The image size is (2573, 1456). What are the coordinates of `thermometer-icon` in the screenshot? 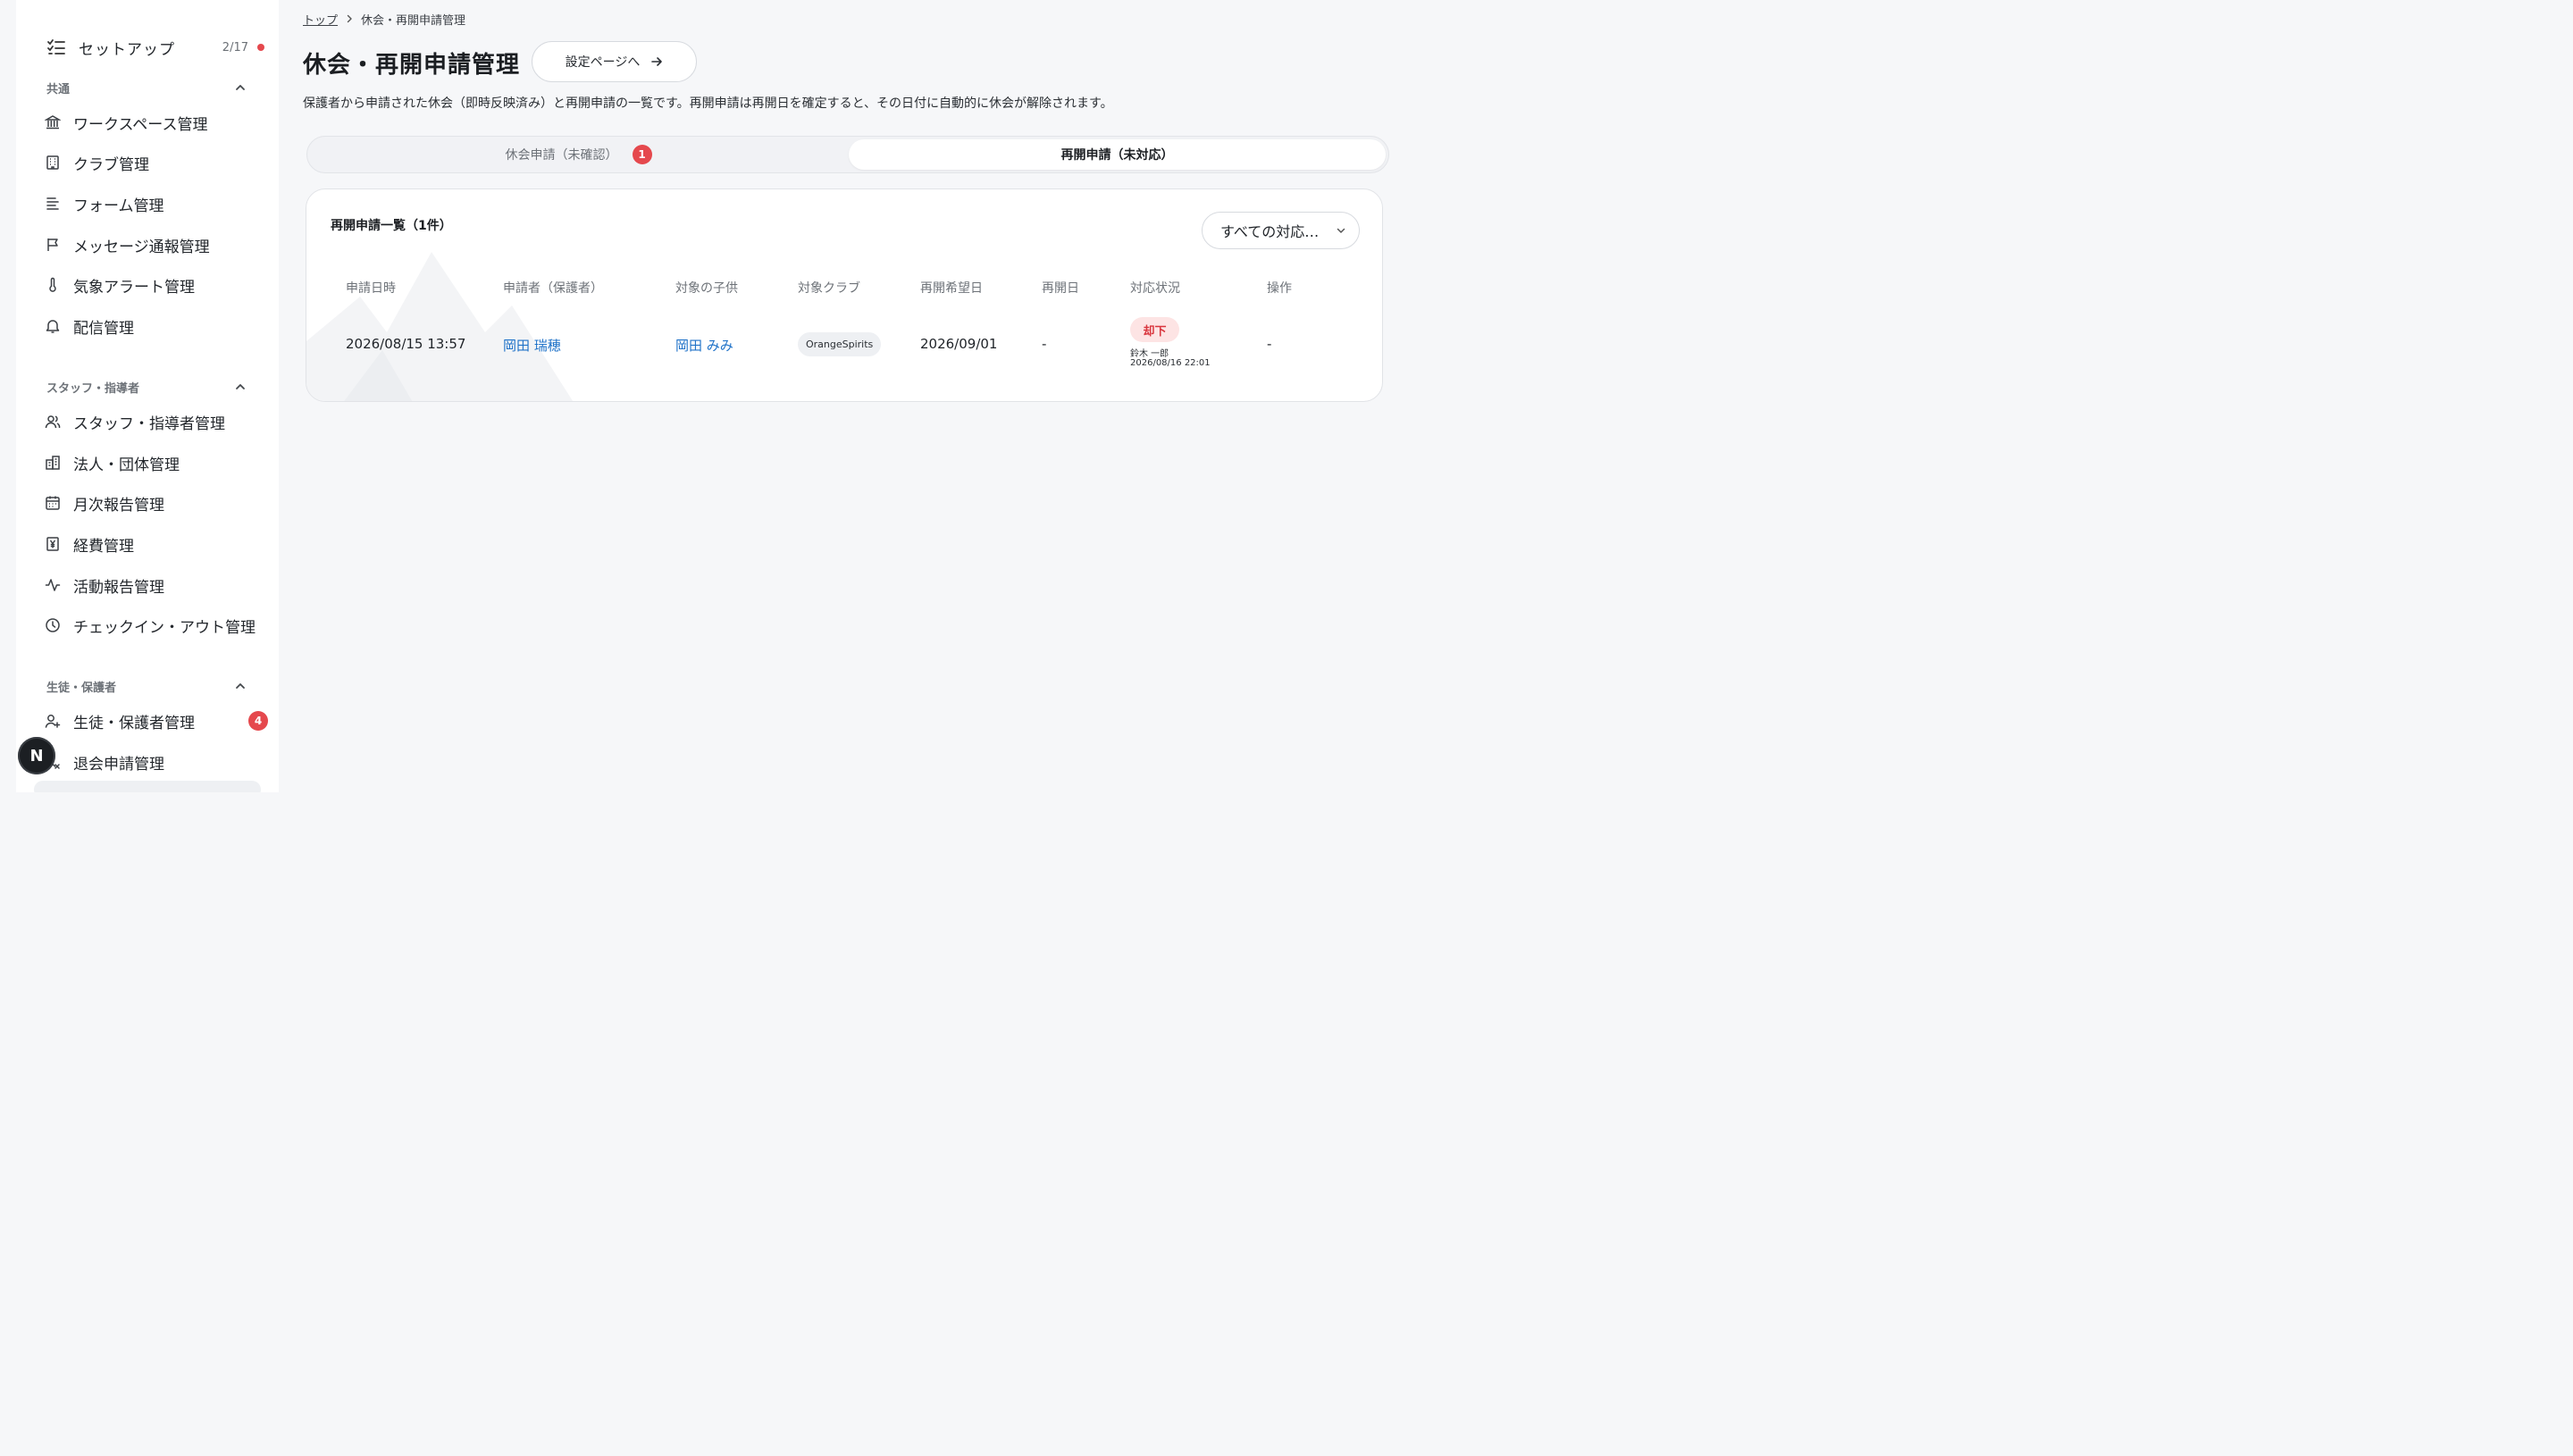 It's located at (52, 284).